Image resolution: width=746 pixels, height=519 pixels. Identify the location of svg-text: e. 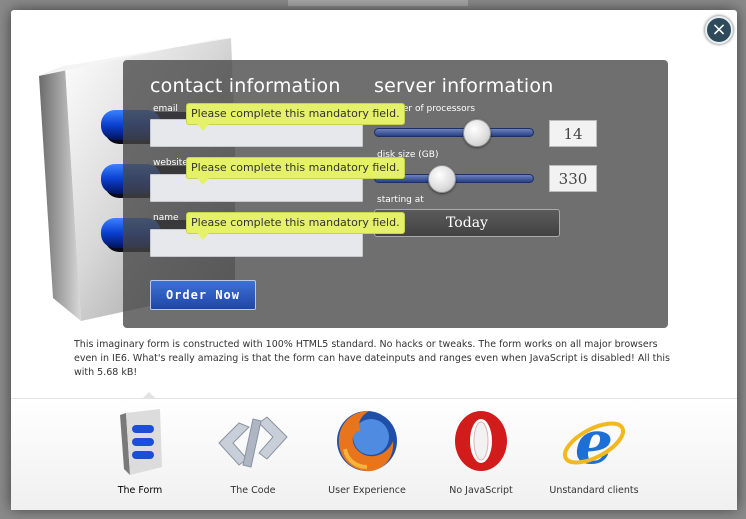
(594, 442).